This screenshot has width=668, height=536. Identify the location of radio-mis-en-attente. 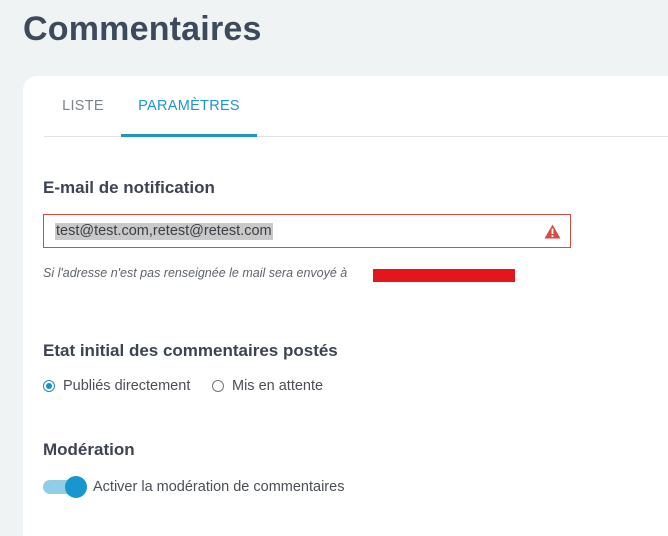
(218, 386).